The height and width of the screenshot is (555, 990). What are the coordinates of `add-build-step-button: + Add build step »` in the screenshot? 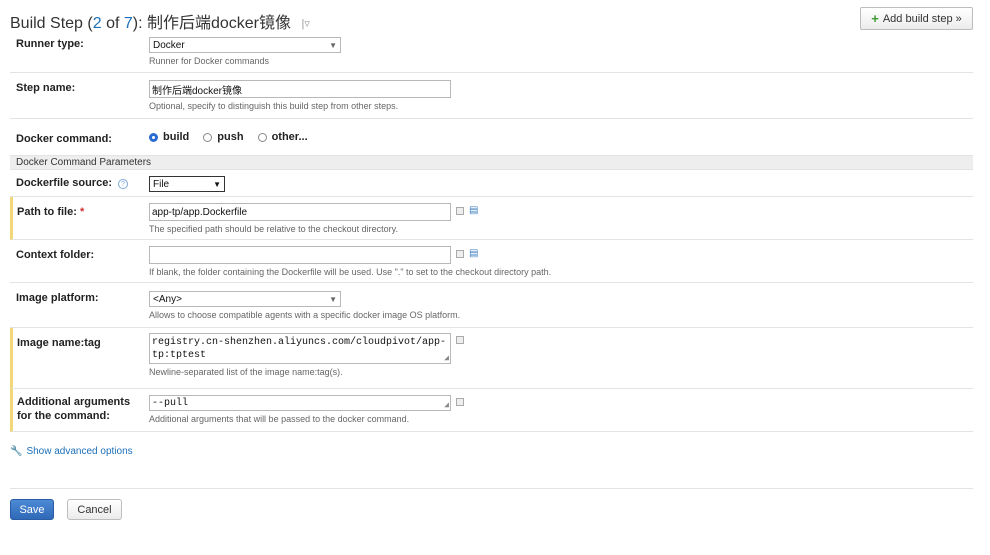 It's located at (916, 18).